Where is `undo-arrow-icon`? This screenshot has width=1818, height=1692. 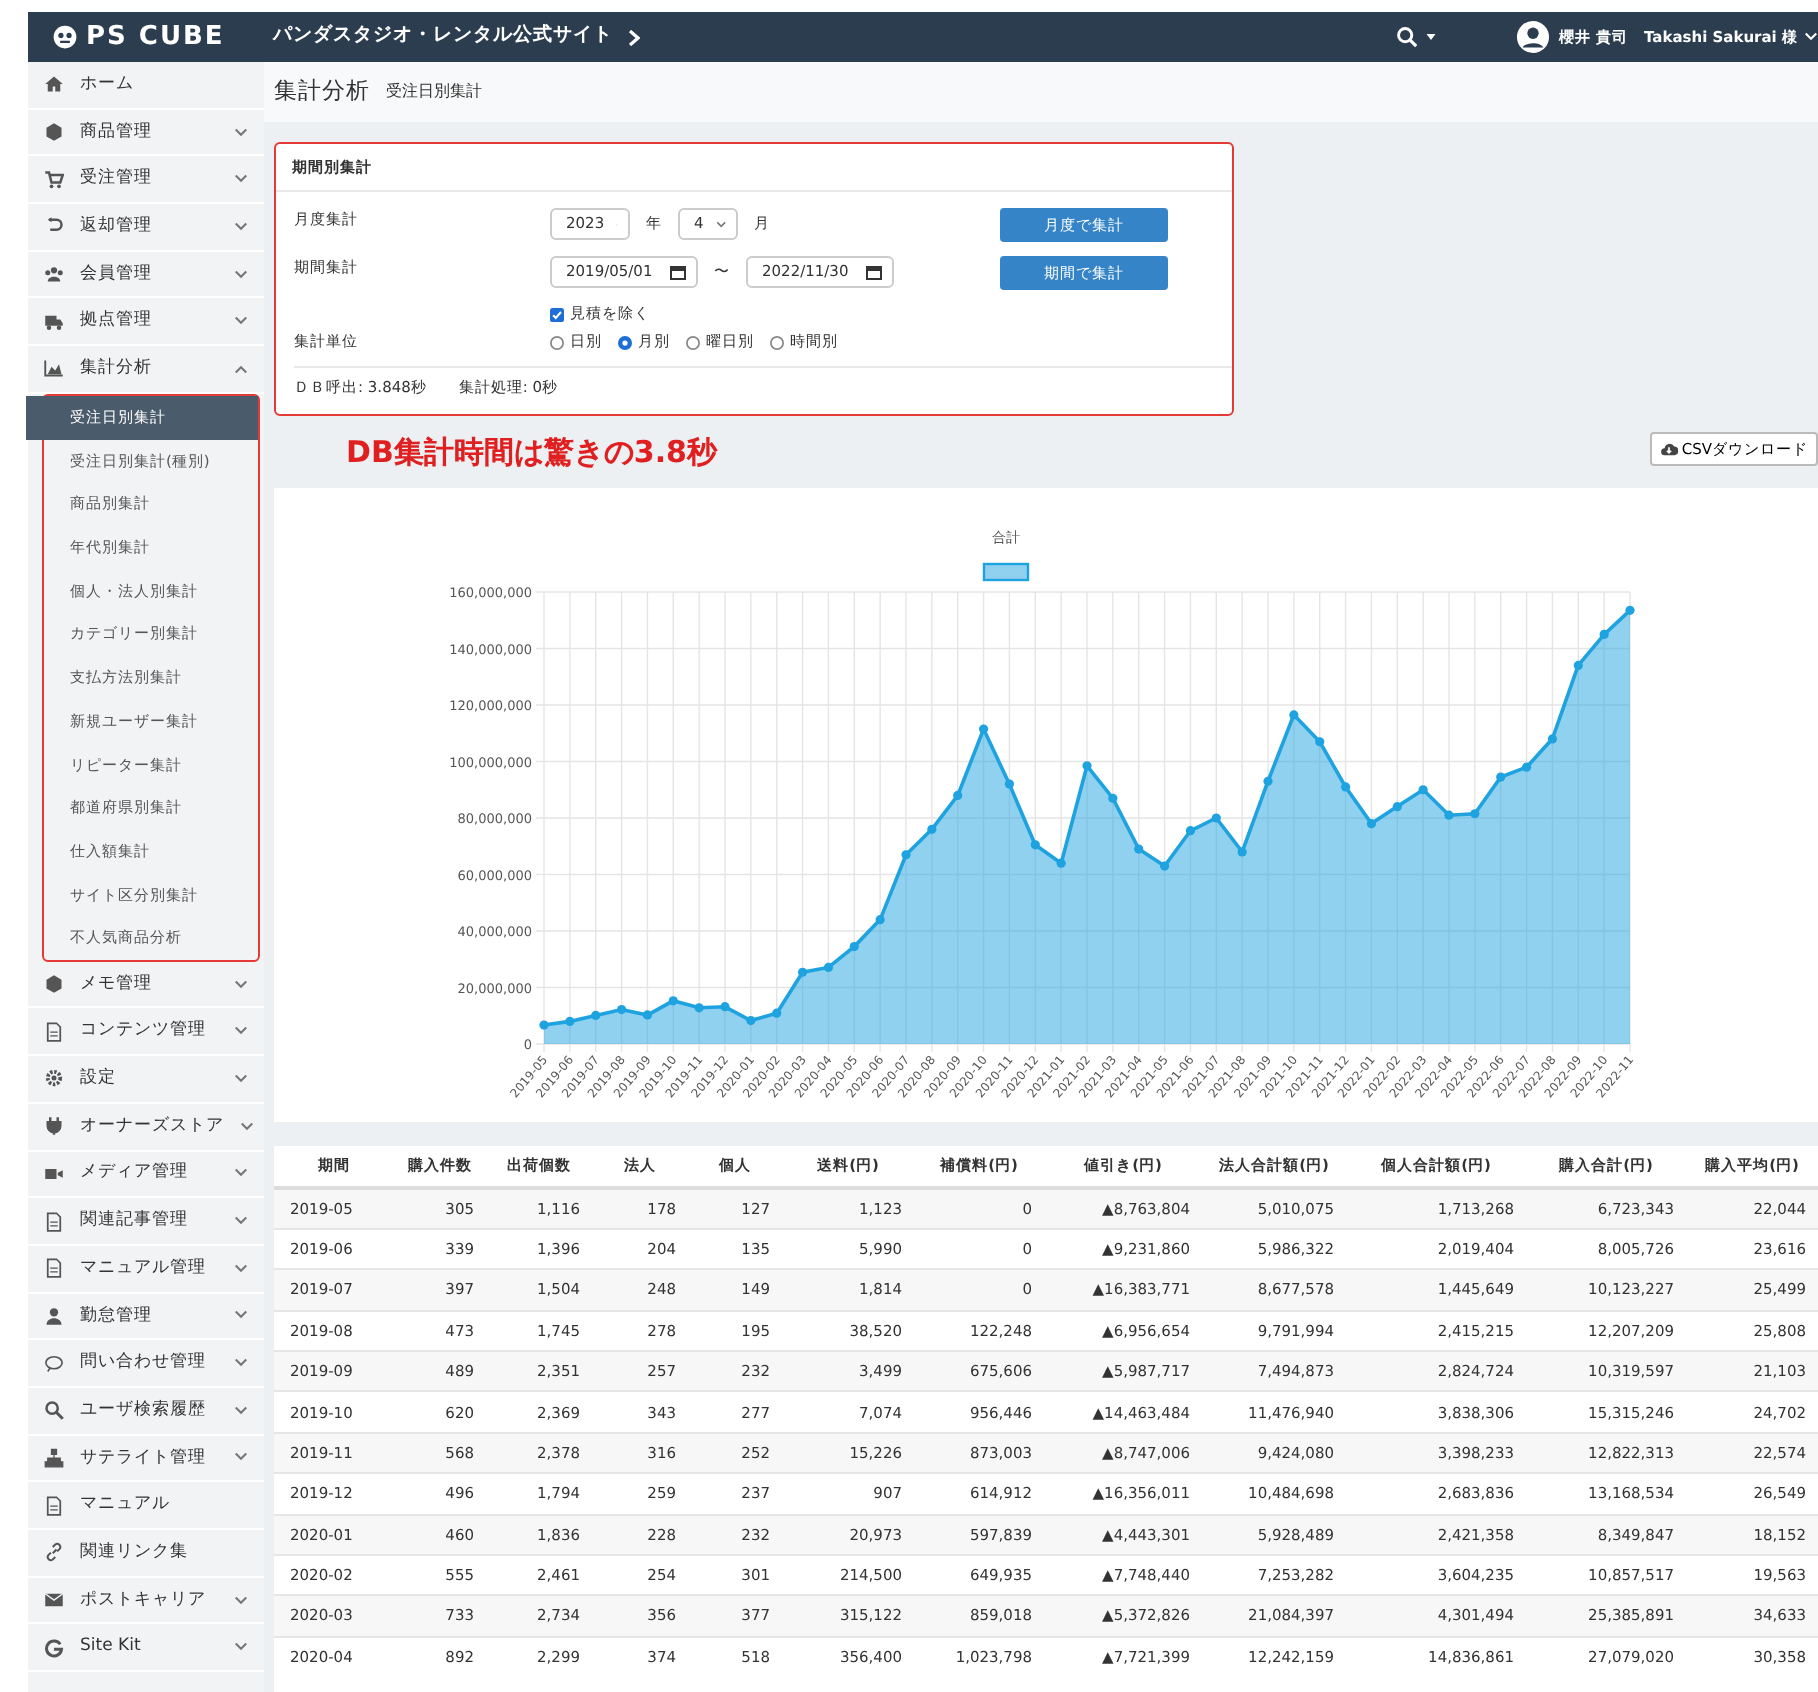 undo-arrow-icon is located at coordinates (54, 226).